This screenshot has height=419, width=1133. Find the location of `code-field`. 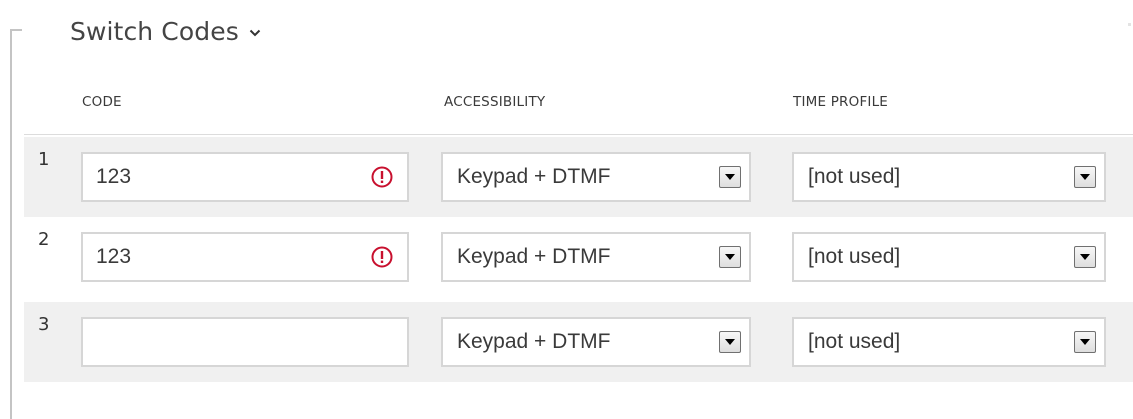

code-field is located at coordinates (245, 342).